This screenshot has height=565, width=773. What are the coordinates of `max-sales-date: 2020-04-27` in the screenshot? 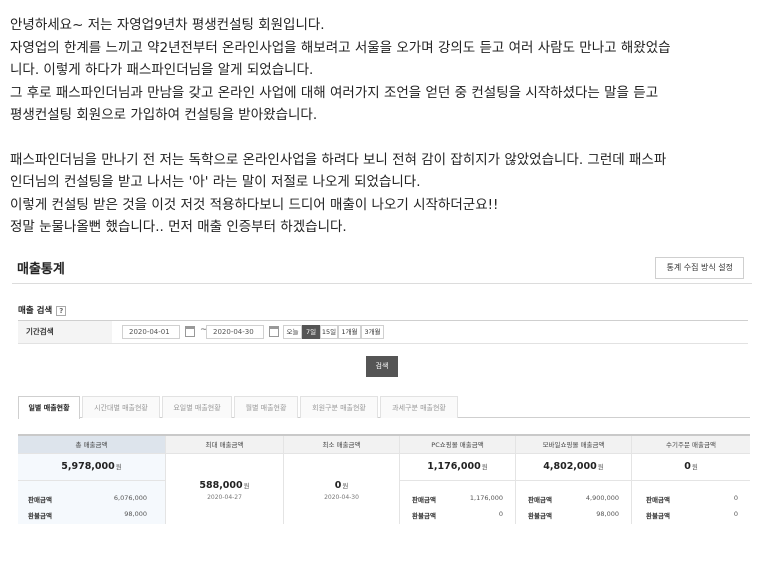 It's located at (224, 497).